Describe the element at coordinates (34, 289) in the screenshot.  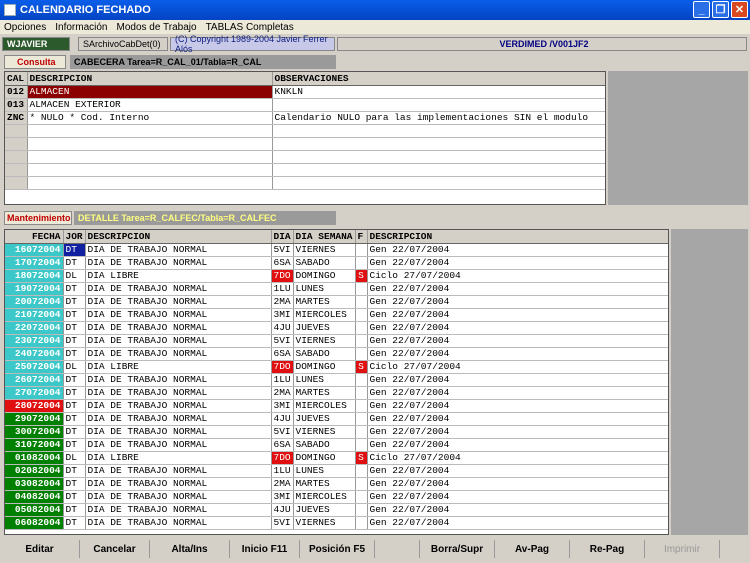
I see `fecha-cell: 19072004` at that location.